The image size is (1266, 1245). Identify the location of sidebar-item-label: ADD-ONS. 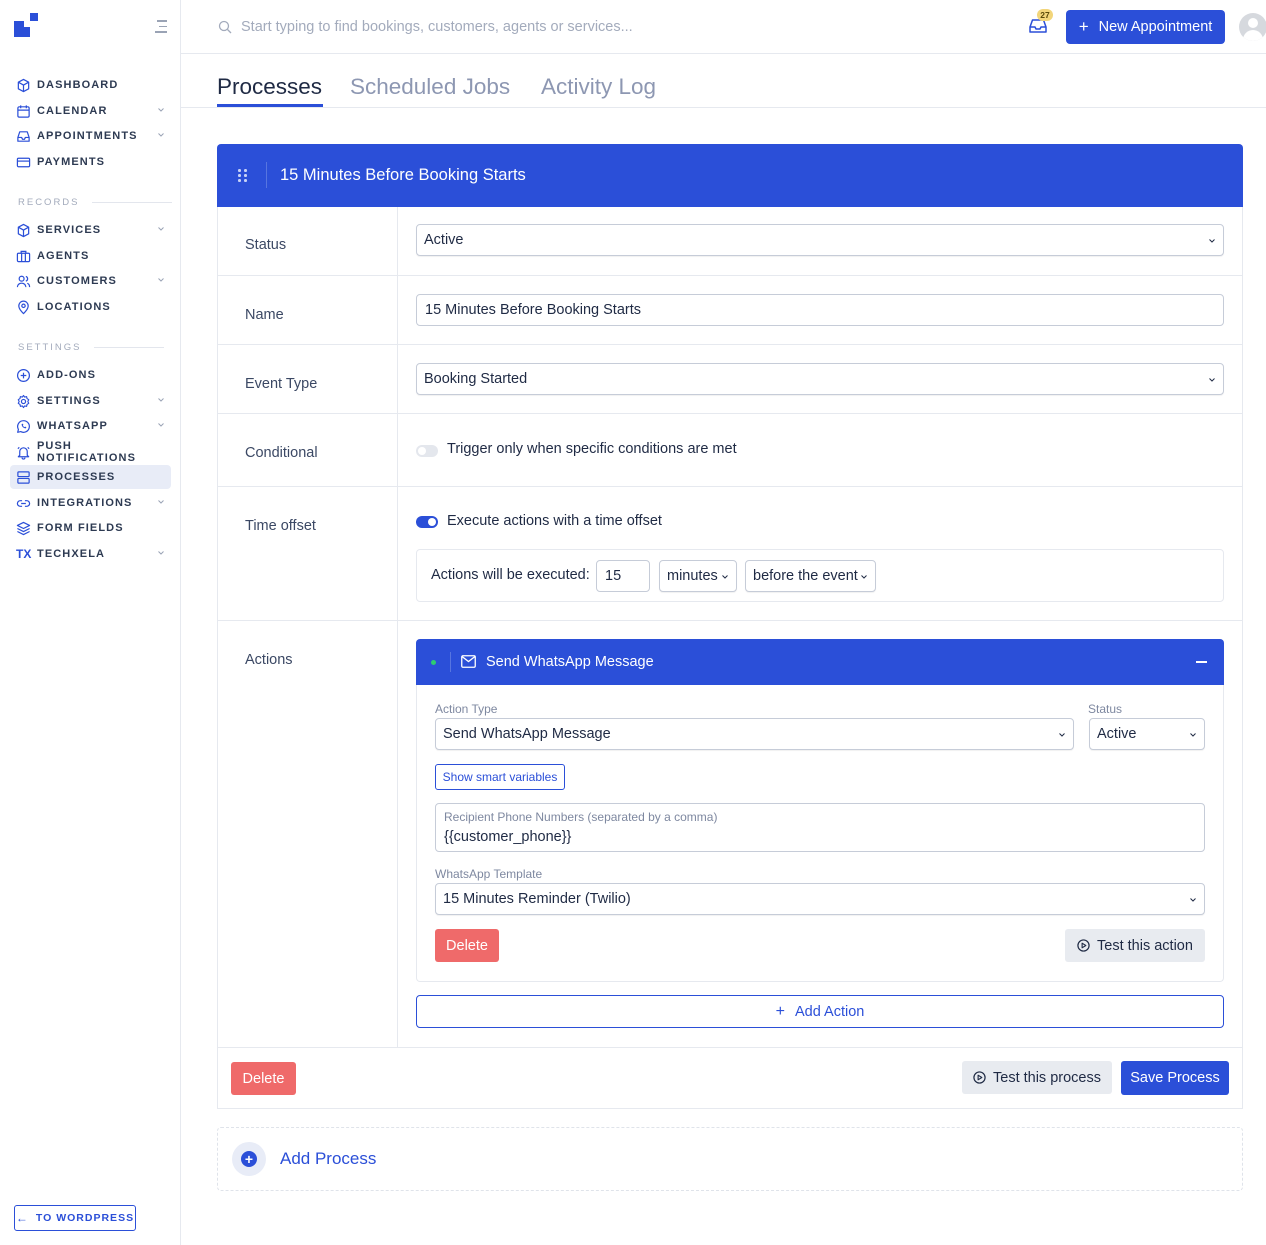
(67, 375).